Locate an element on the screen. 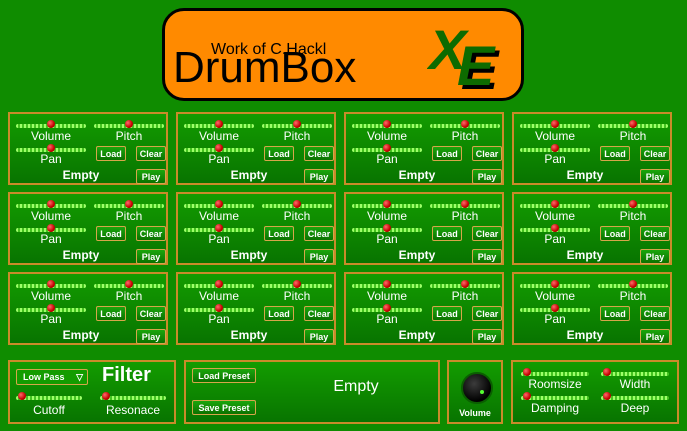  deep-slider-knob is located at coordinates (607, 396).